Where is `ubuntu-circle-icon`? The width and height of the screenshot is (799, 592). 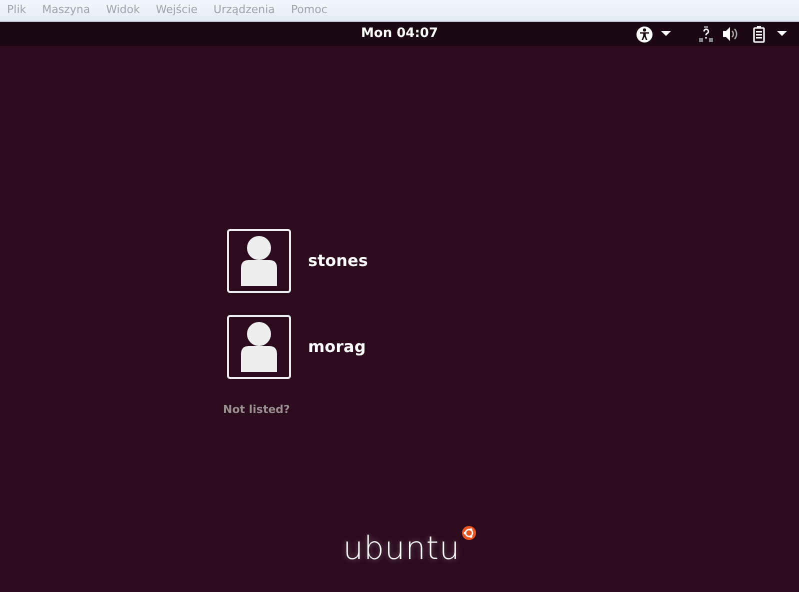
ubuntu-circle-icon is located at coordinates (469, 533).